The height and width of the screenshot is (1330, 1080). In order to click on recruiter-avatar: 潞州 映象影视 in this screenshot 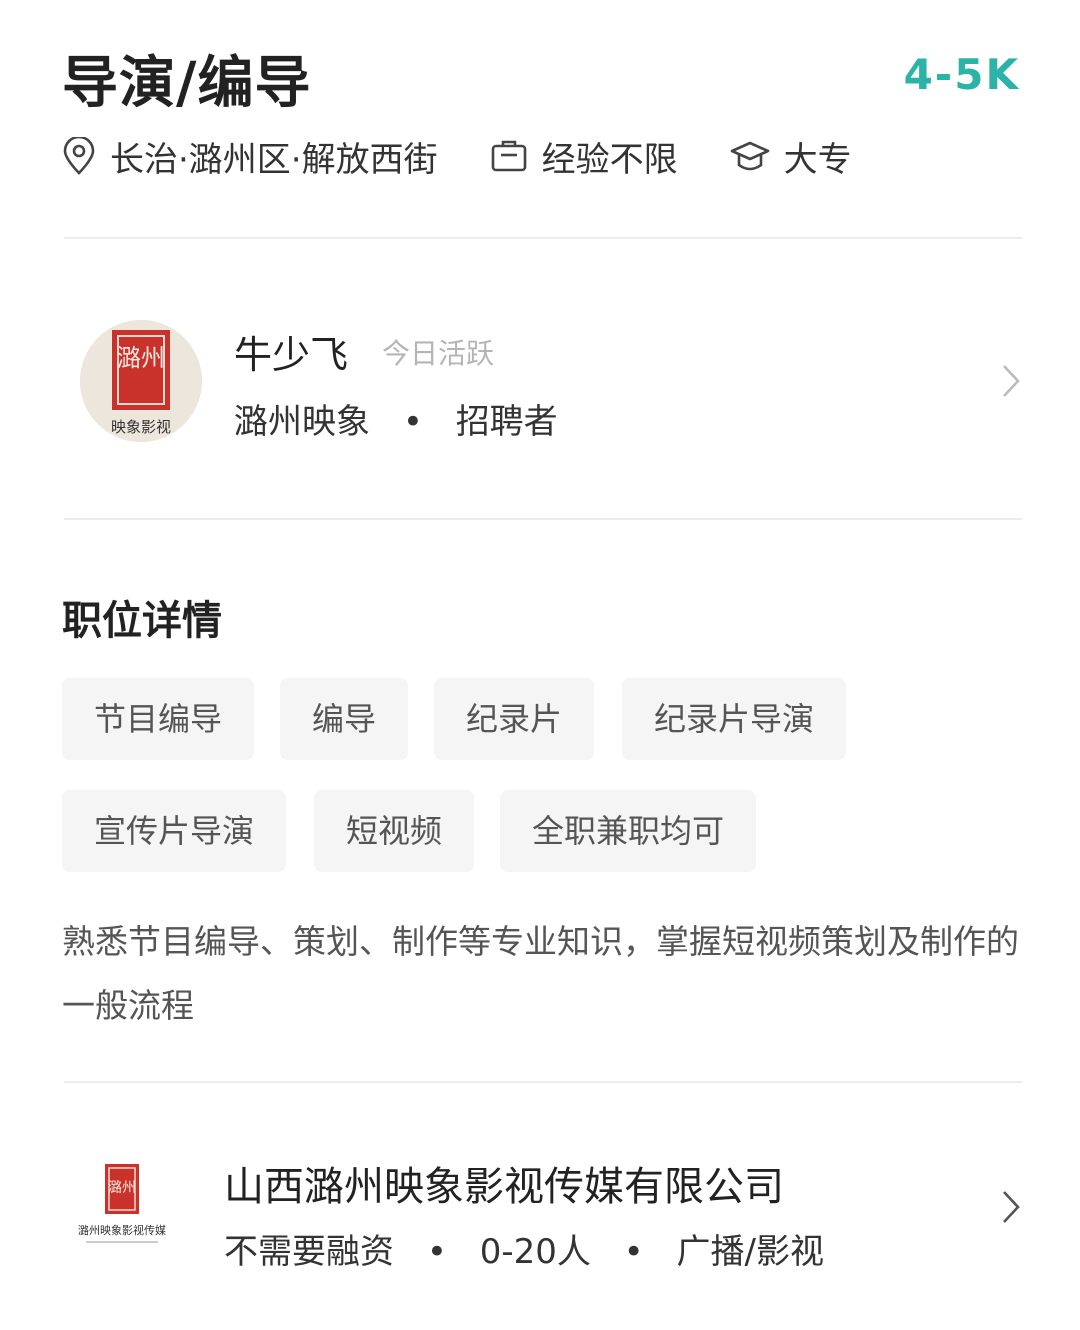, I will do `click(141, 381)`.